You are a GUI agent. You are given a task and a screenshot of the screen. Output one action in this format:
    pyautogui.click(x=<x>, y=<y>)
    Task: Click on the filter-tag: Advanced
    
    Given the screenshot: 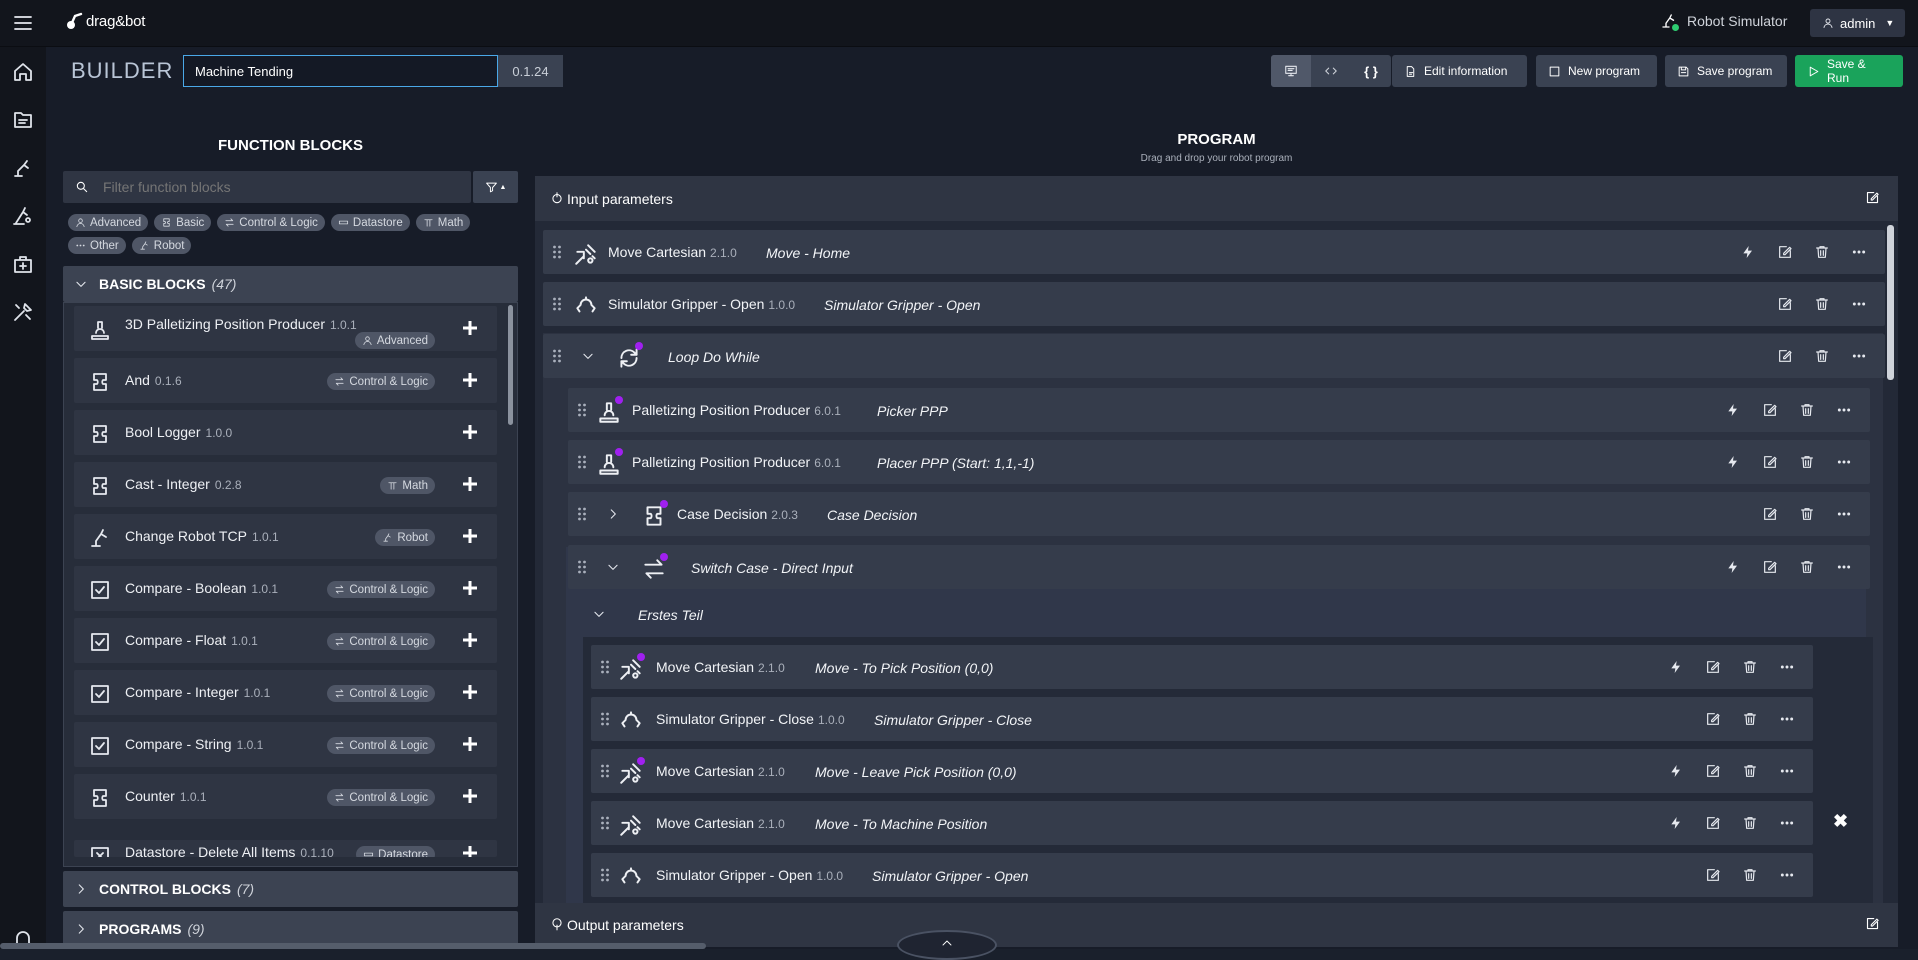 What is the action you would take?
    pyautogui.click(x=108, y=222)
    